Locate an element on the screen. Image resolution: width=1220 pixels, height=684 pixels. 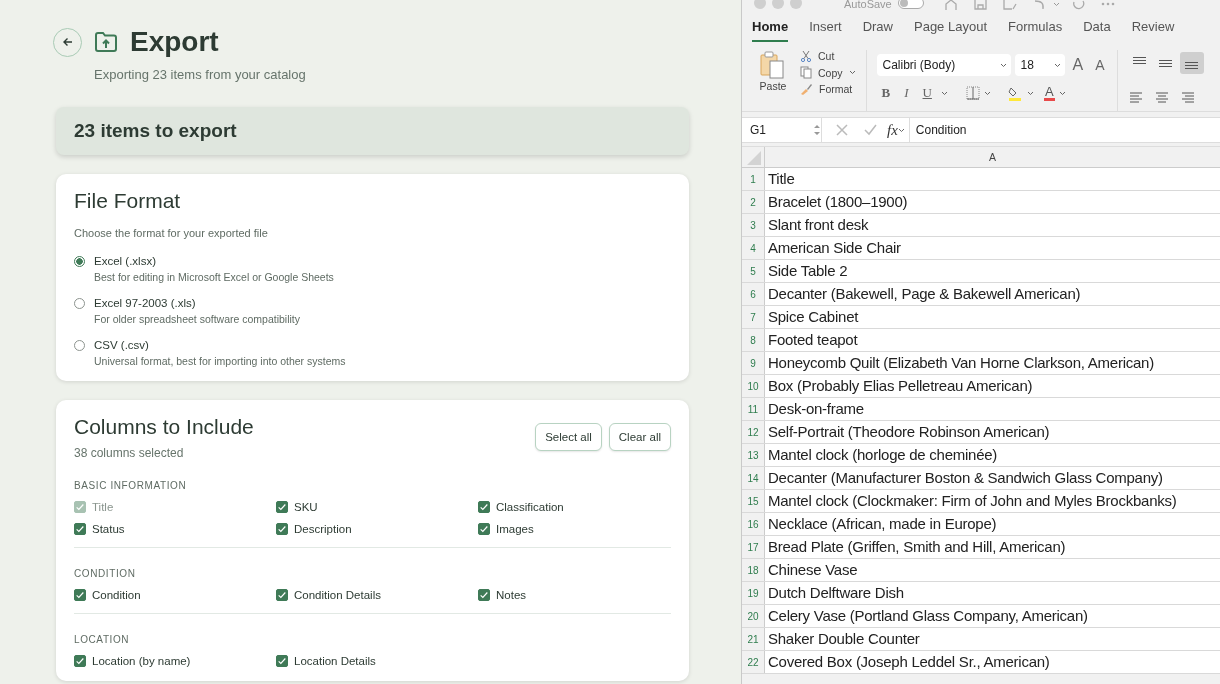
row-number: 20 is located at coordinates (753, 616).